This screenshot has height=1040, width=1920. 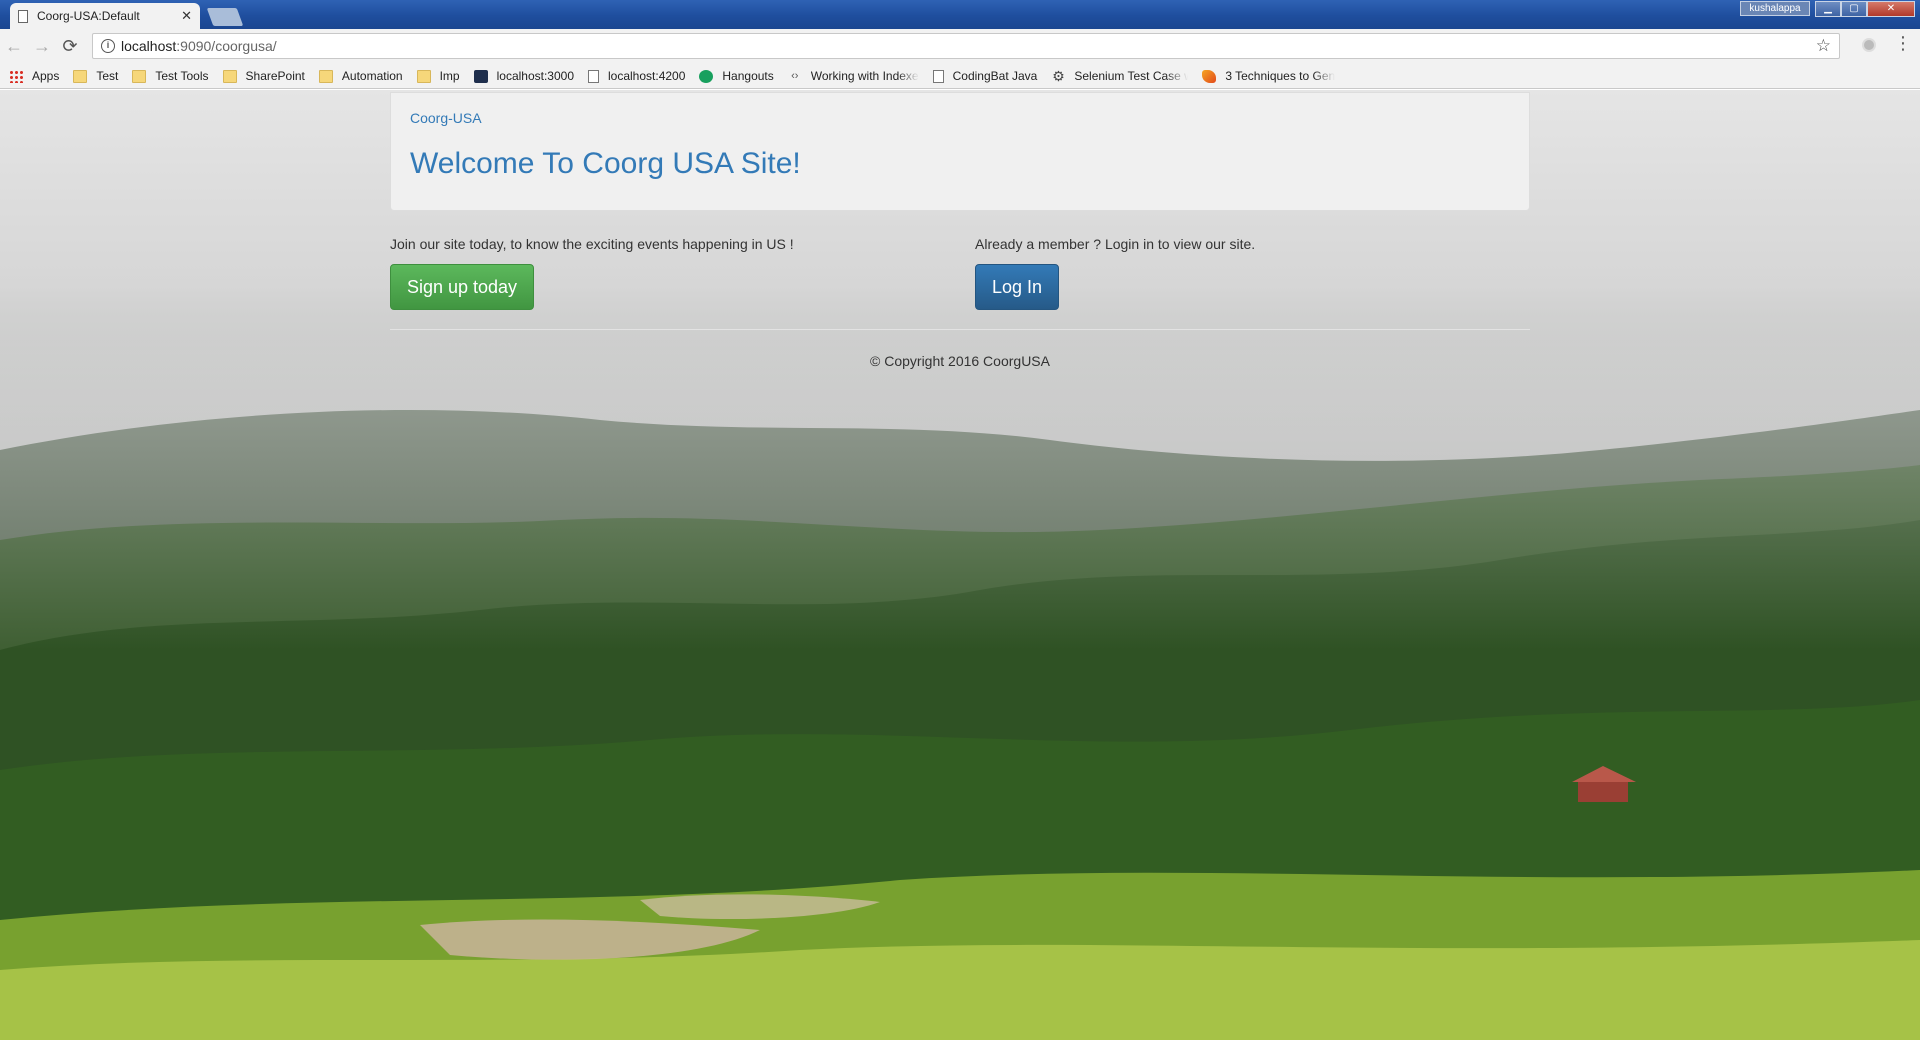 What do you see at coordinates (88, 16) in the screenshot?
I see `tab-title: Coorg-USA:Default` at bounding box center [88, 16].